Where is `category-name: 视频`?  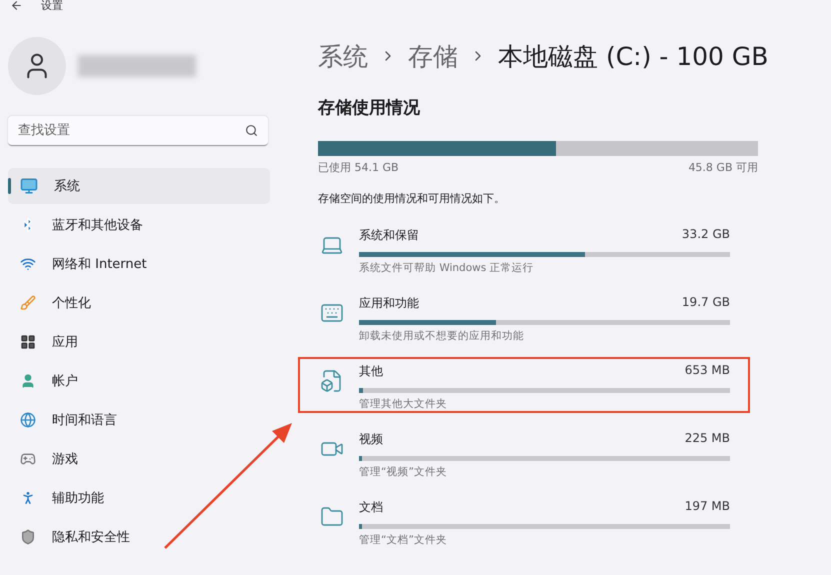
category-name: 视频 is located at coordinates (371, 439).